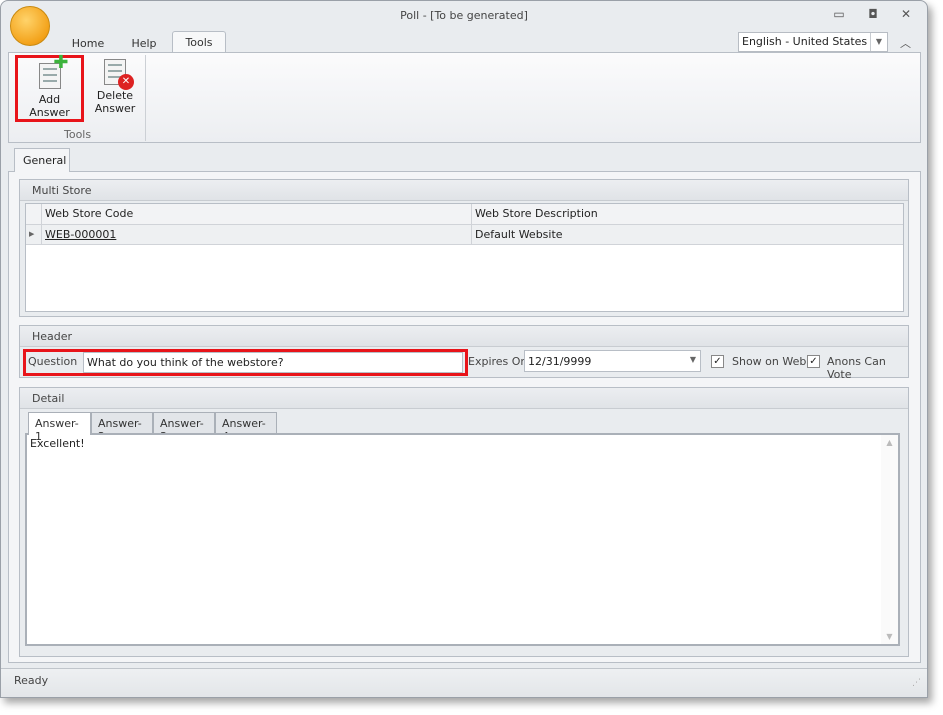  What do you see at coordinates (246, 427) in the screenshot?
I see `tab-answer-4: Answer-4` at bounding box center [246, 427].